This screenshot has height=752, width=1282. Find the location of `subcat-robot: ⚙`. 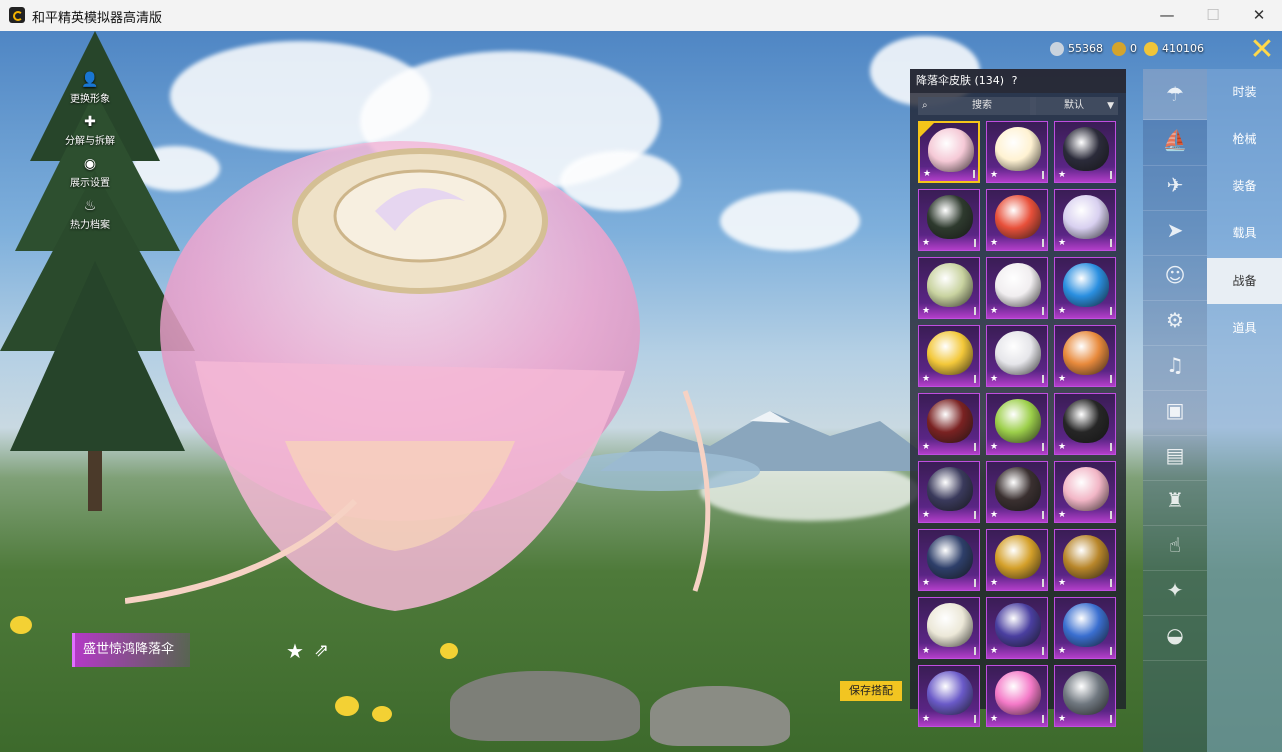

subcat-robot: ⚙ is located at coordinates (1175, 320).